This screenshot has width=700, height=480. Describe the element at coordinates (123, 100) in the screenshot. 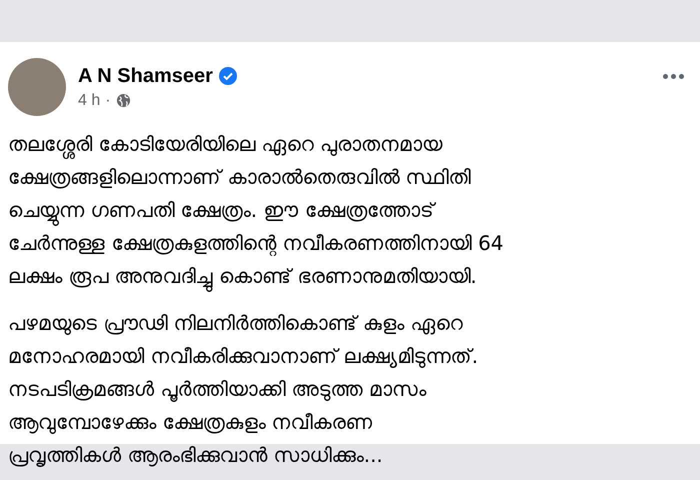

I see `globe-icon` at that location.